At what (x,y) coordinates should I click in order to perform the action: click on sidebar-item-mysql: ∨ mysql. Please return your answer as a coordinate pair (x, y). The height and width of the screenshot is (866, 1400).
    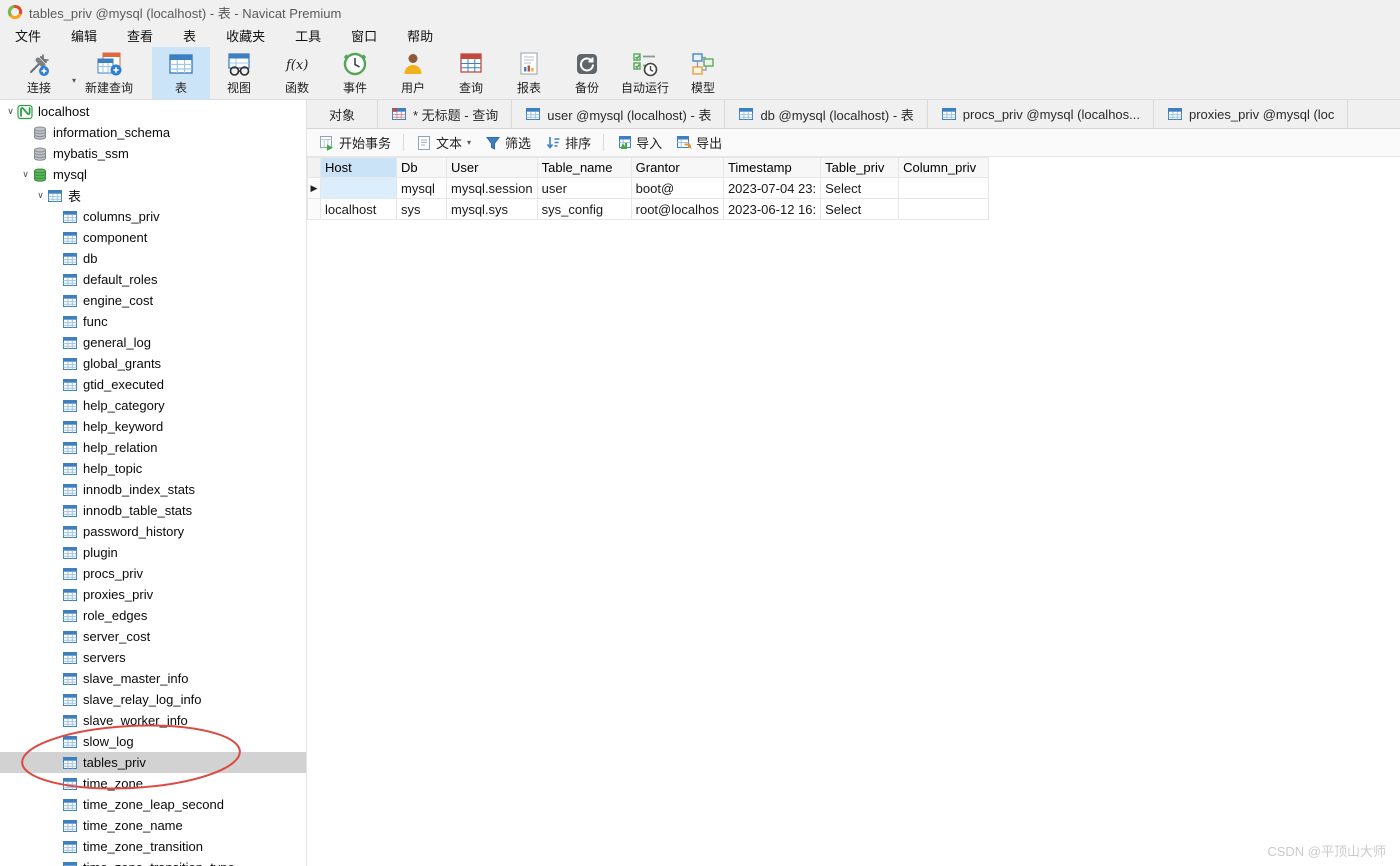
    Looking at the image, I should click on (153, 174).